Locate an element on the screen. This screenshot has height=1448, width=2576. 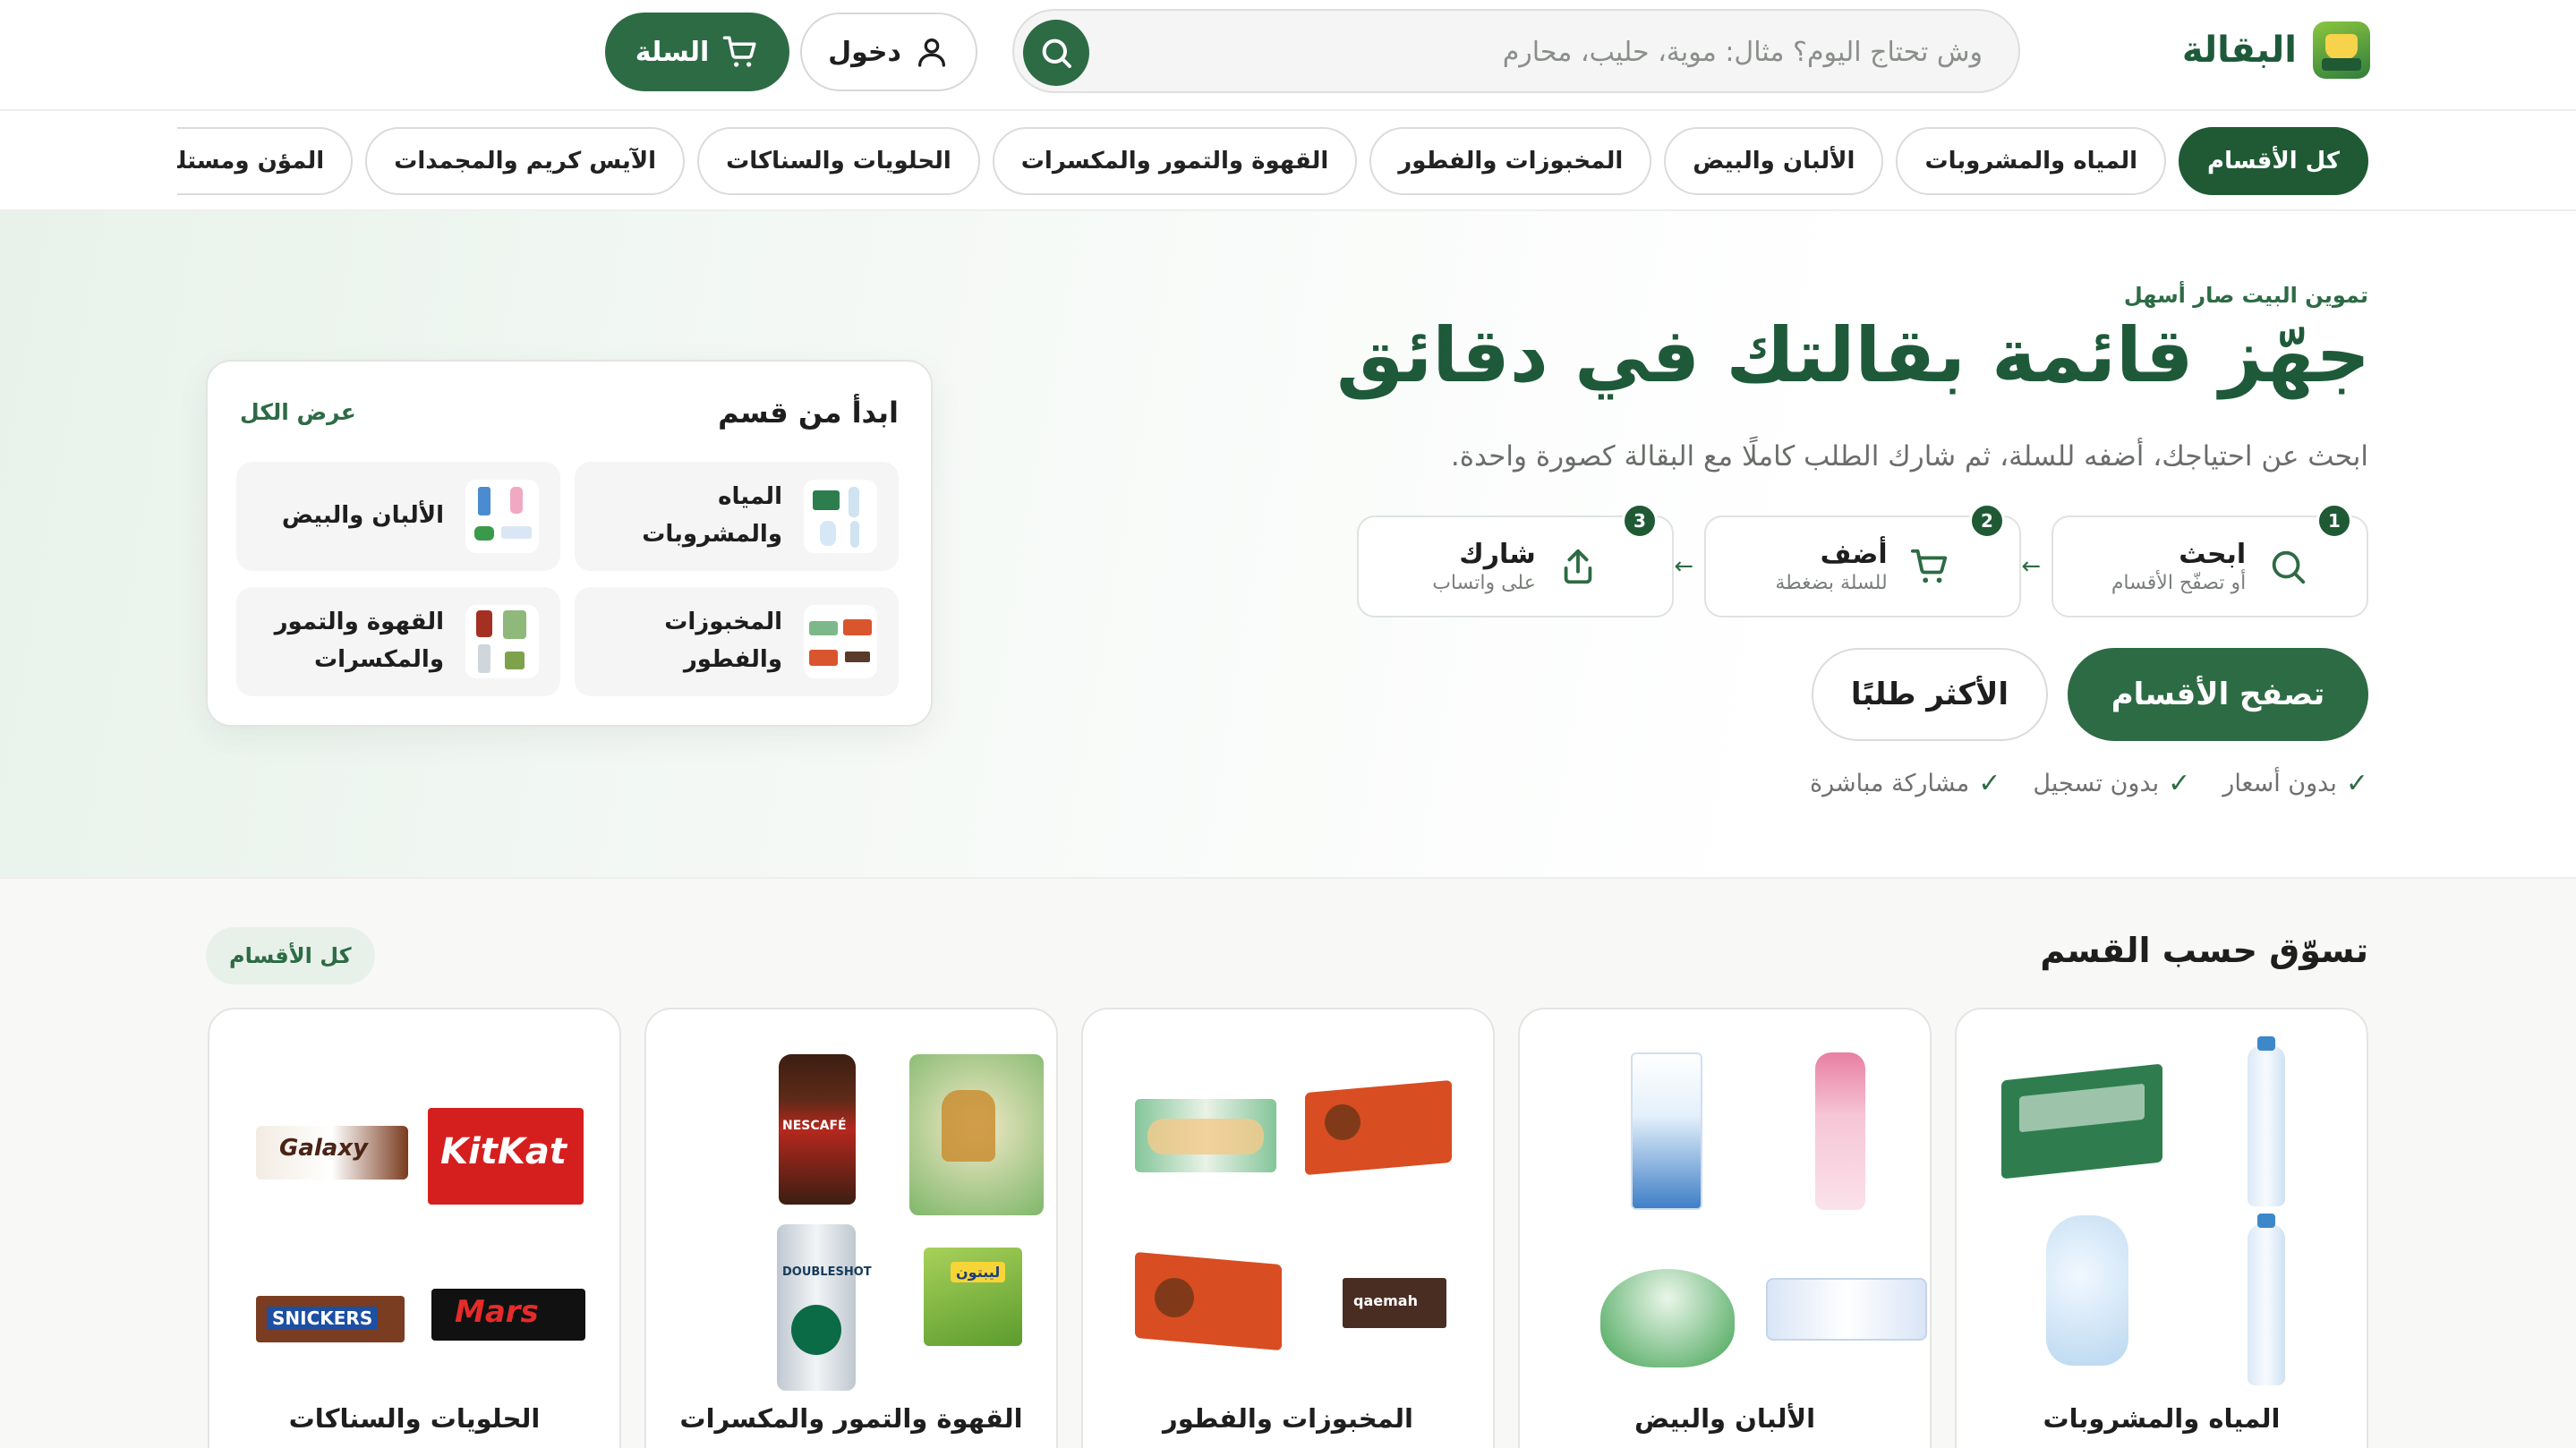
share-icon is located at coordinates (1578, 566).